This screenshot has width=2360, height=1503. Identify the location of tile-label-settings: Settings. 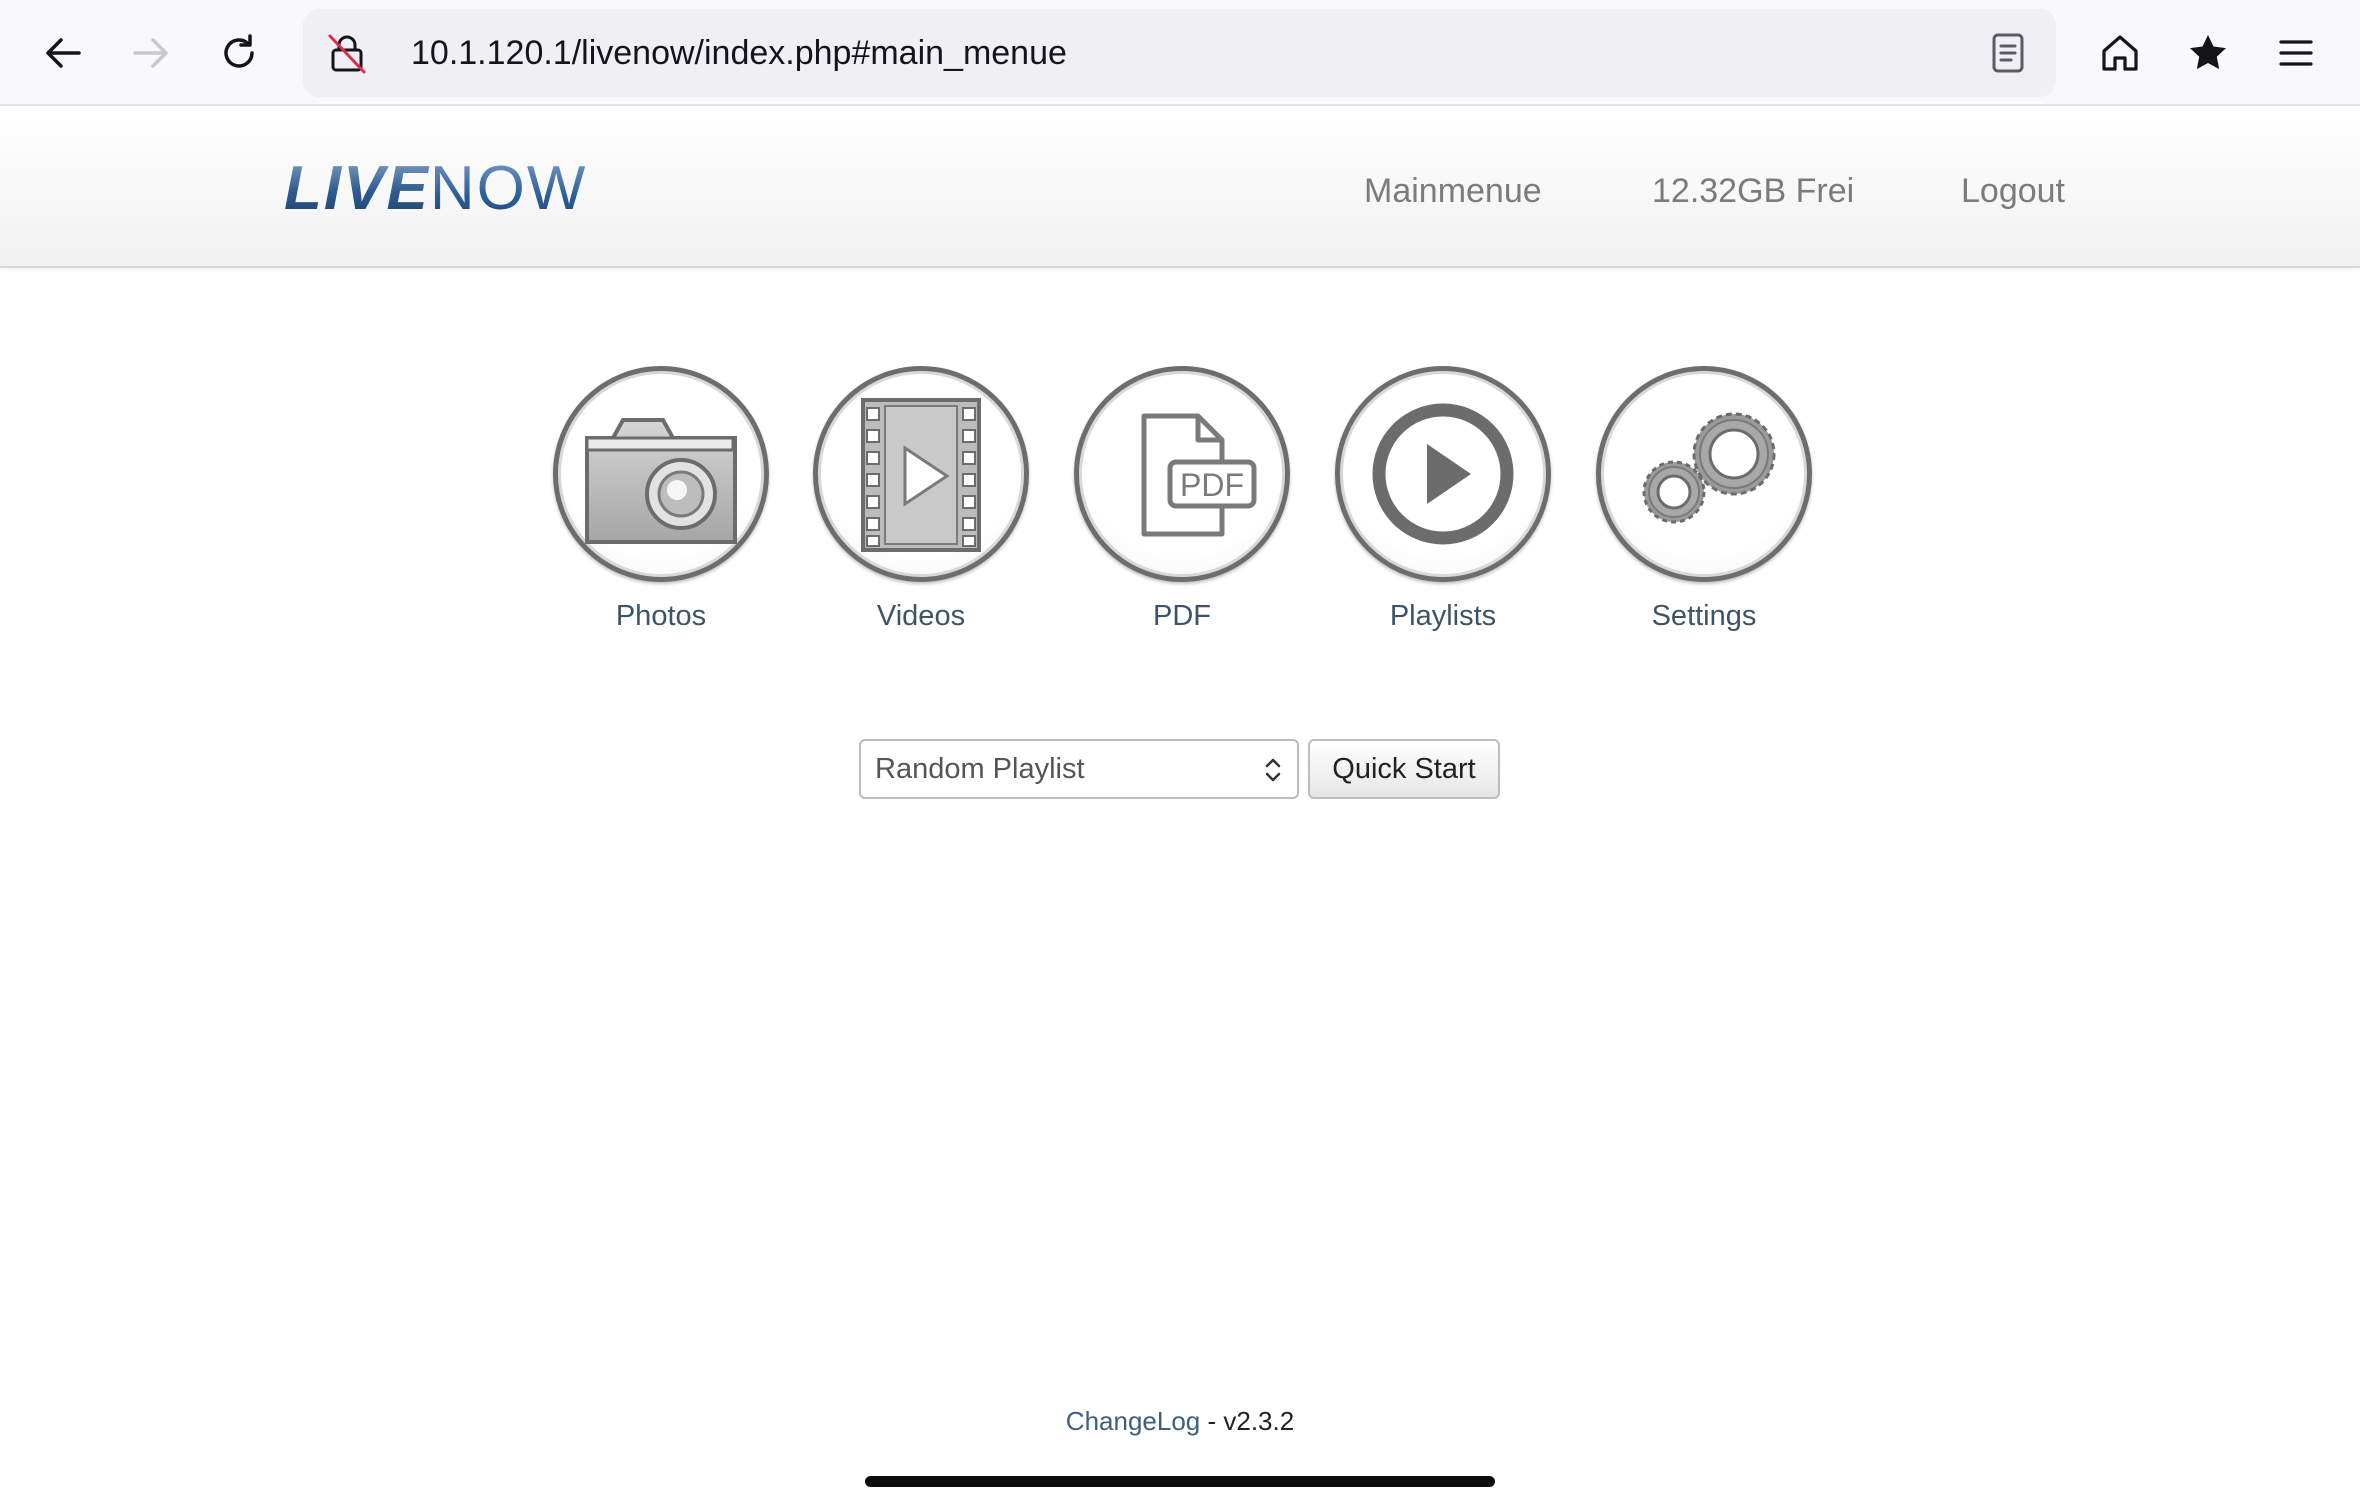
(1704, 616).